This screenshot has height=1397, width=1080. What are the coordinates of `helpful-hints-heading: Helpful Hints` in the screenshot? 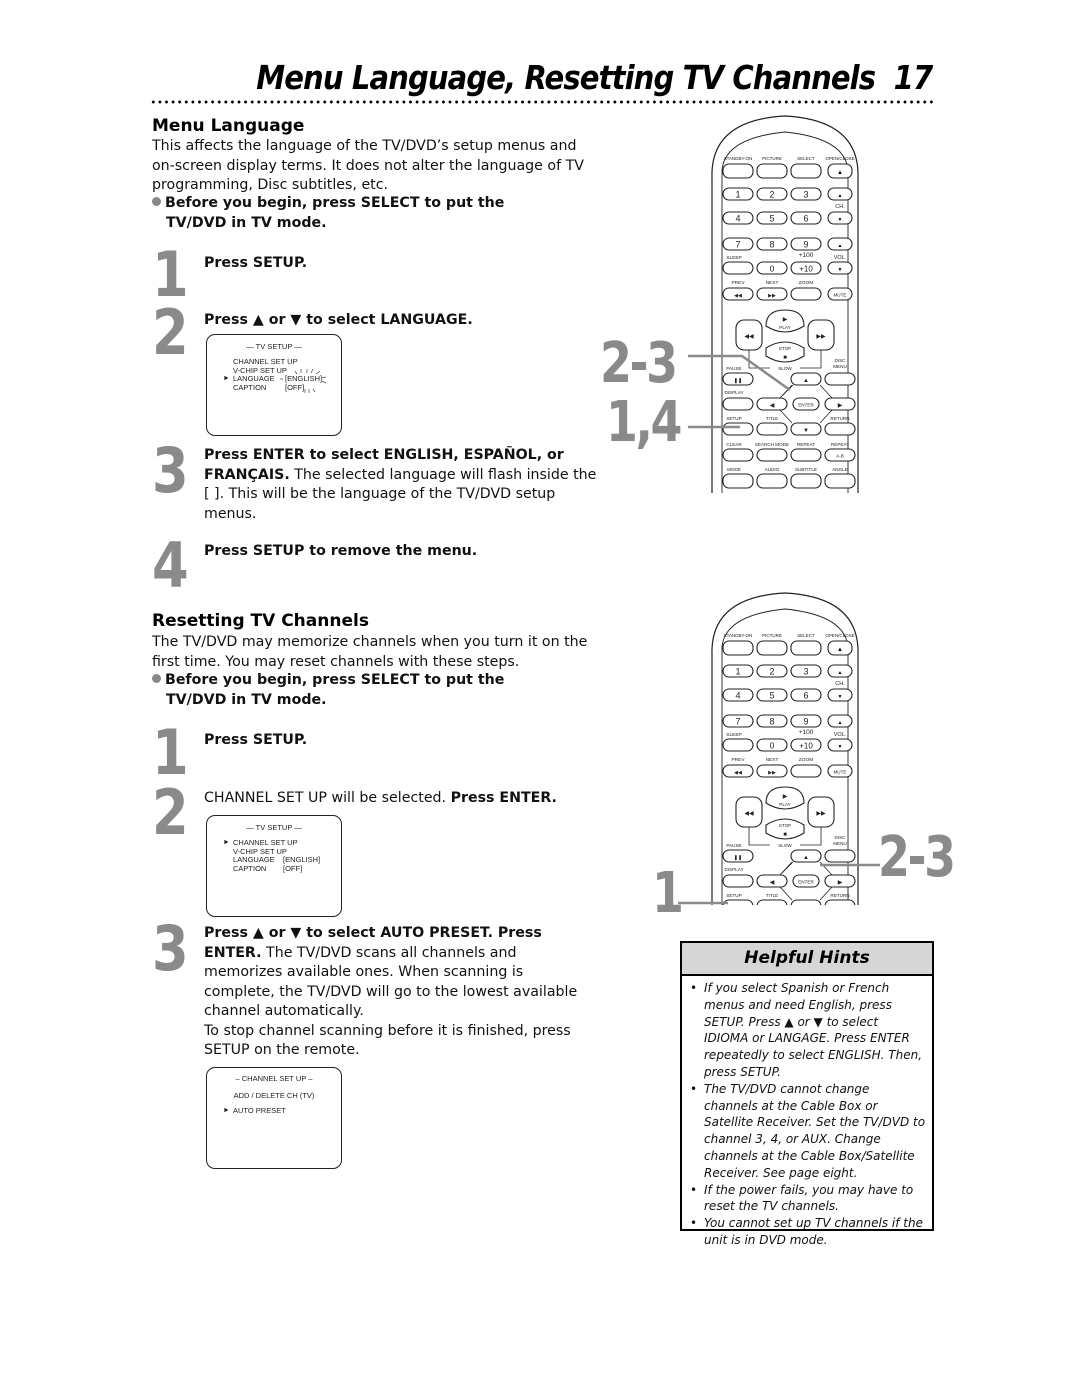 It's located at (807, 959).